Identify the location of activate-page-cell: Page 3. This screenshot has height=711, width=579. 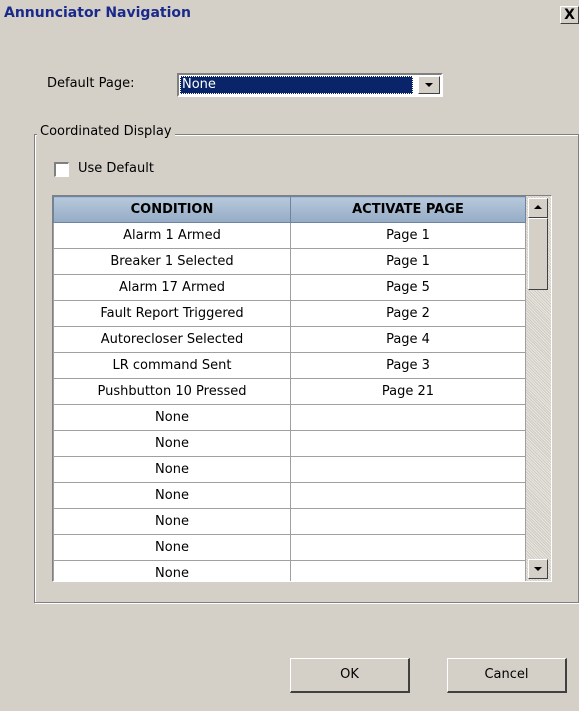
(408, 365).